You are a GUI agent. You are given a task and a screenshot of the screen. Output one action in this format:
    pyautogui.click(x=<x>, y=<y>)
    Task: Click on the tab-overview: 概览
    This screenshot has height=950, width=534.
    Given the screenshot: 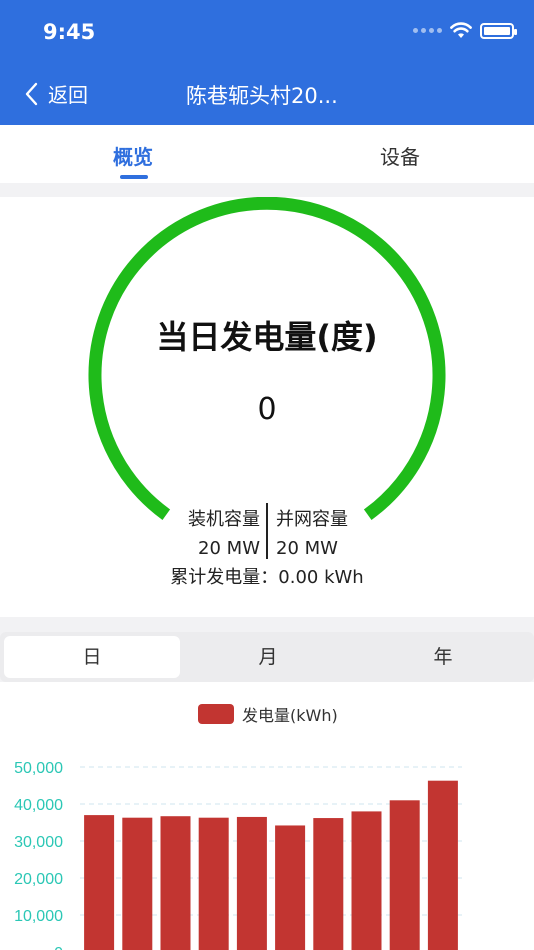 What is the action you would take?
    pyautogui.click(x=133, y=155)
    